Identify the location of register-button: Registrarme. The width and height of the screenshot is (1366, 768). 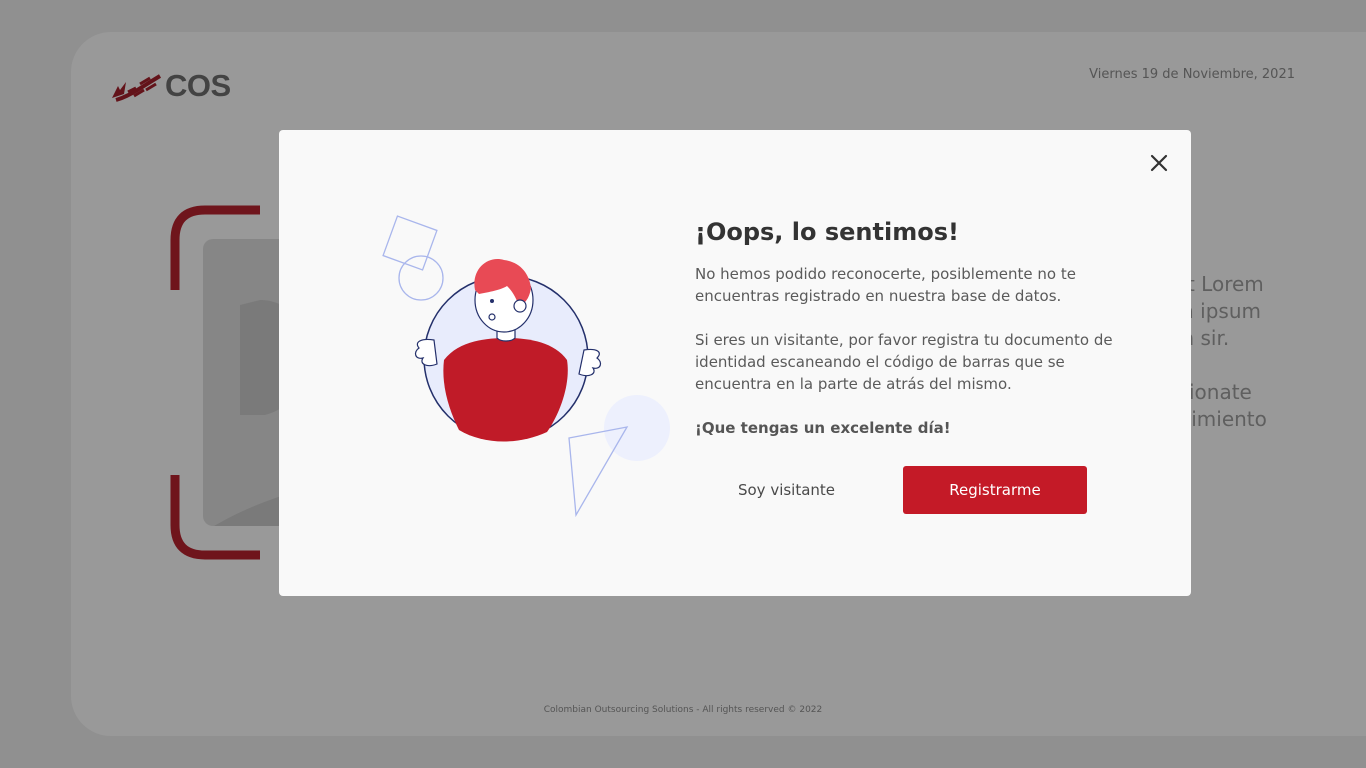
(995, 490).